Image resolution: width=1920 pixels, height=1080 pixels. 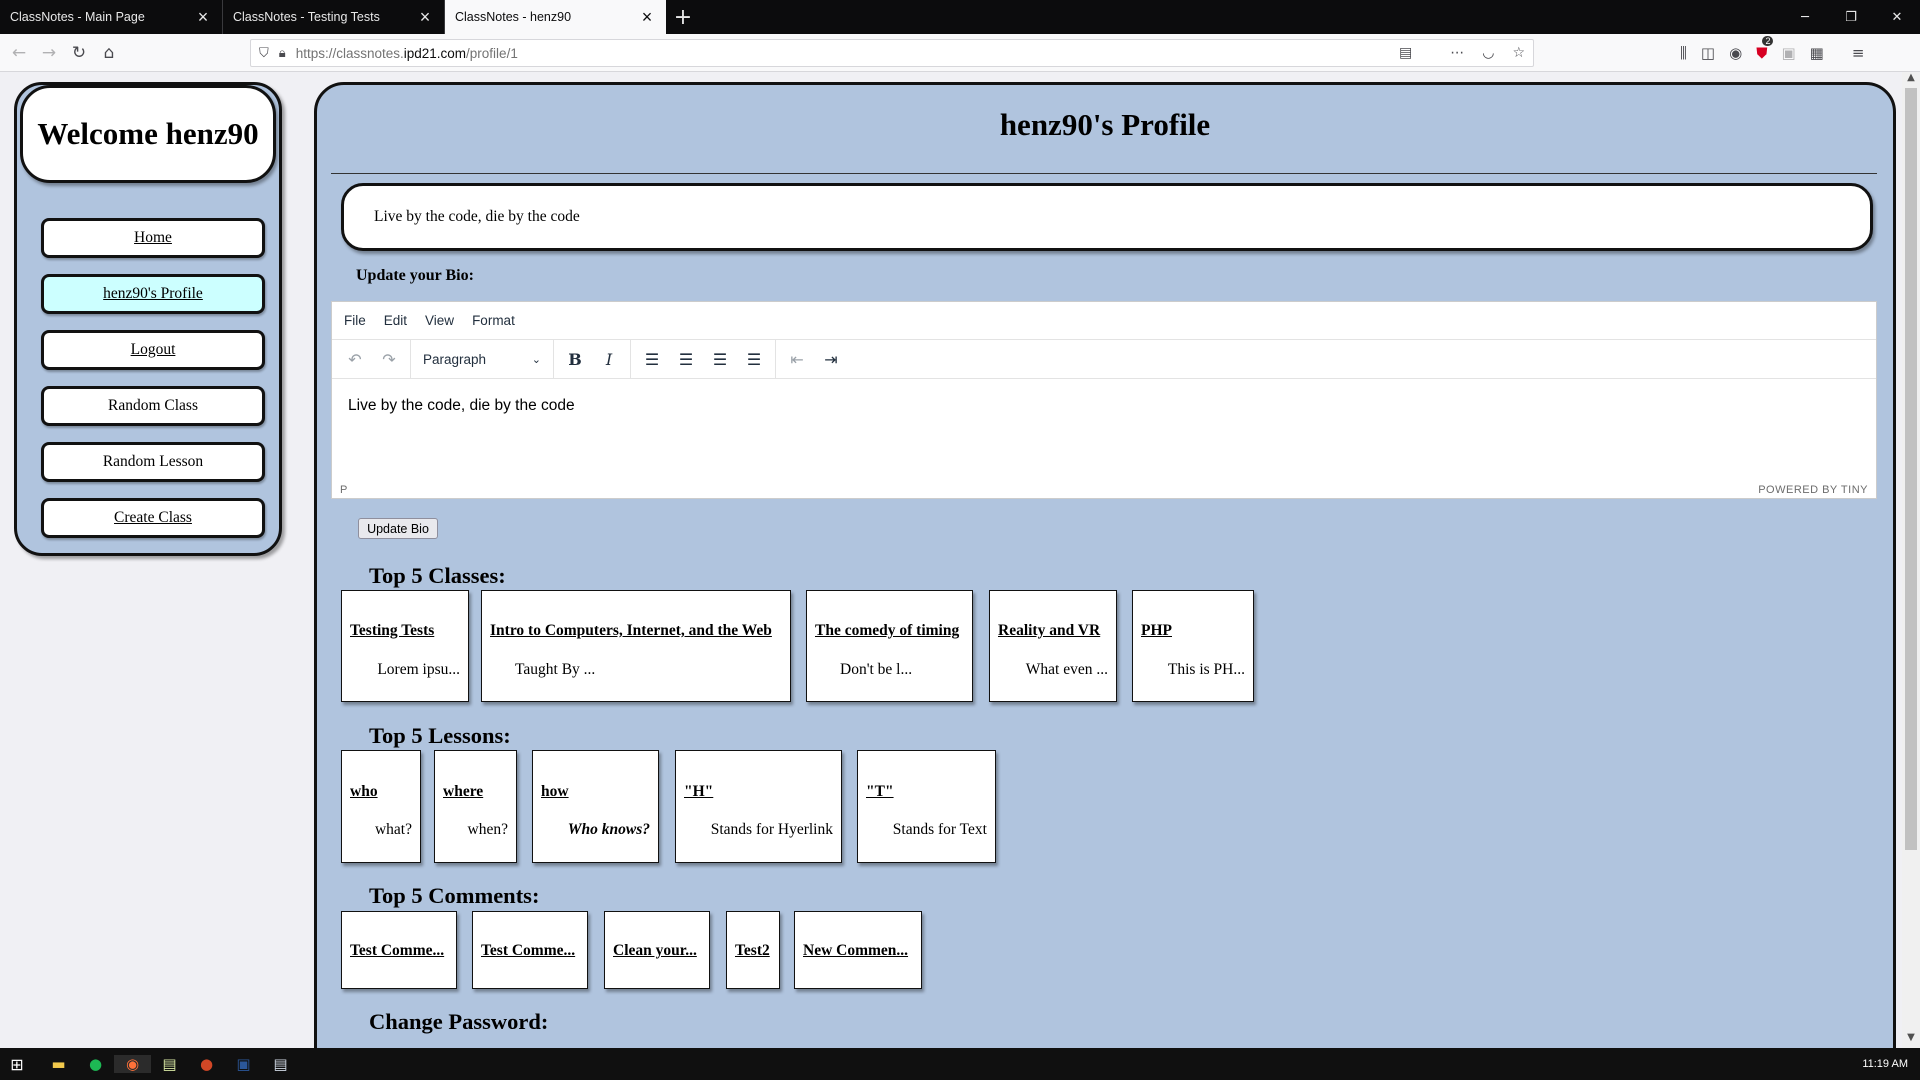 I want to click on reader-view-icon: ▤, so click(x=1405, y=53).